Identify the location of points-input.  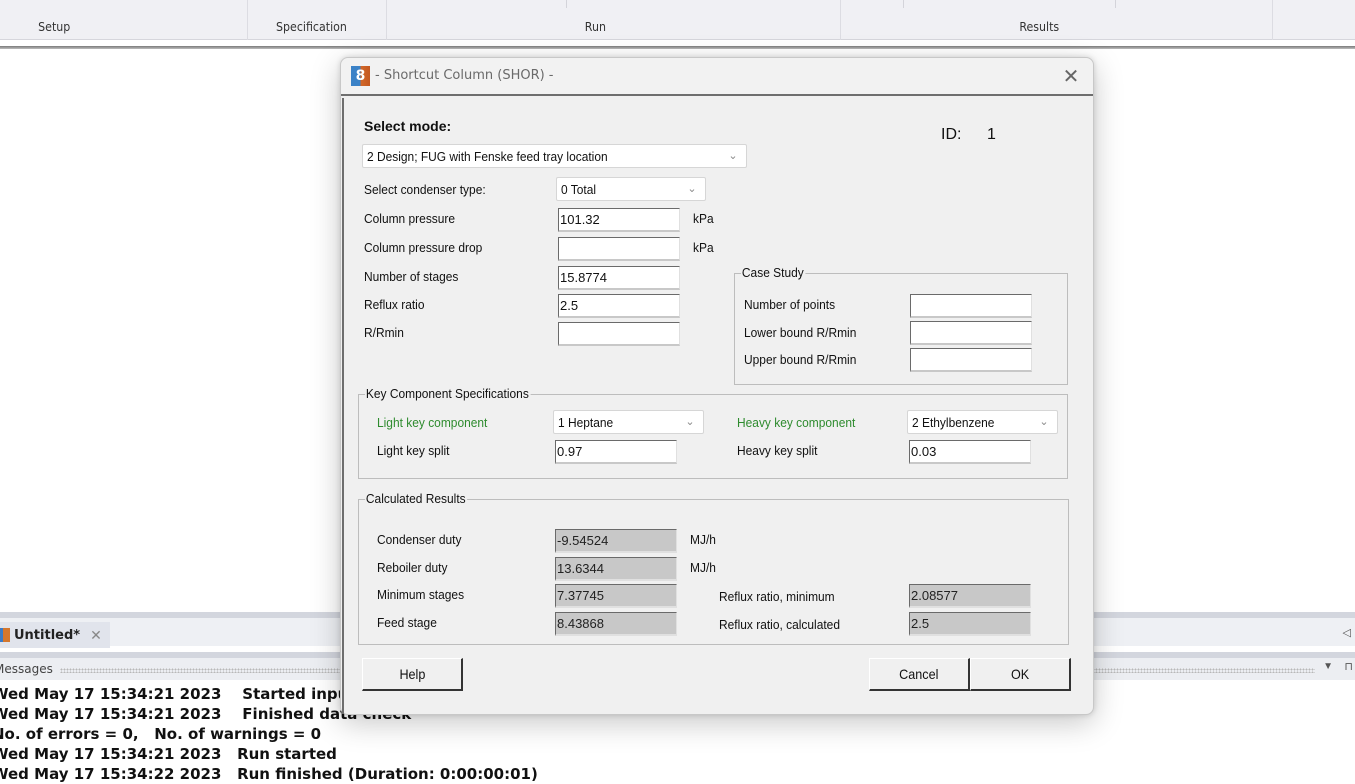
(971, 306).